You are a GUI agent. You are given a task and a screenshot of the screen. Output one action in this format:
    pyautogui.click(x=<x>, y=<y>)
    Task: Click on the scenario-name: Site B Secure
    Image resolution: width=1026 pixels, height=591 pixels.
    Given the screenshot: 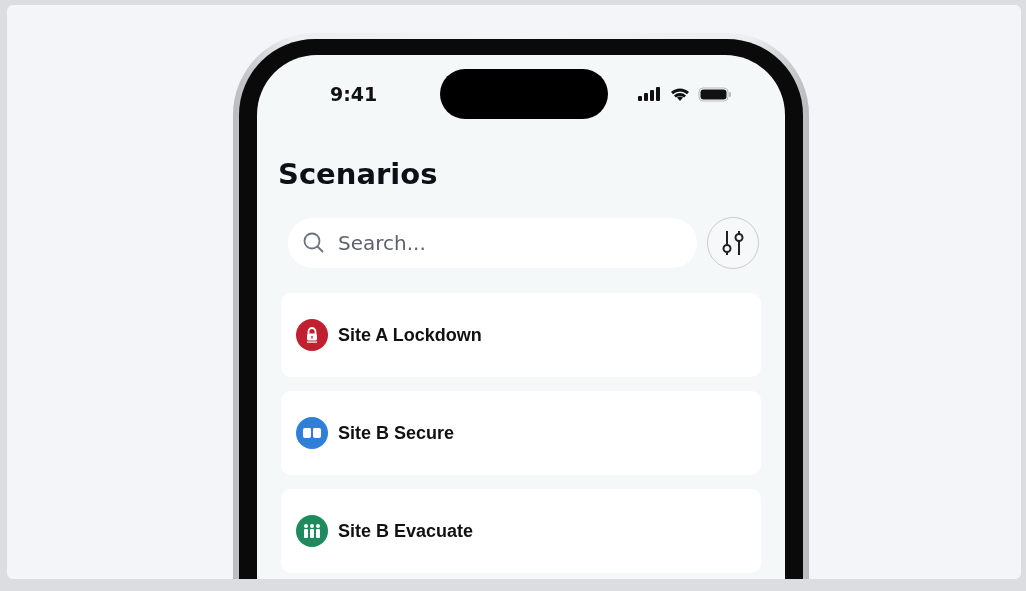 What is the action you would take?
    pyautogui.click(x=396, y=433)
    